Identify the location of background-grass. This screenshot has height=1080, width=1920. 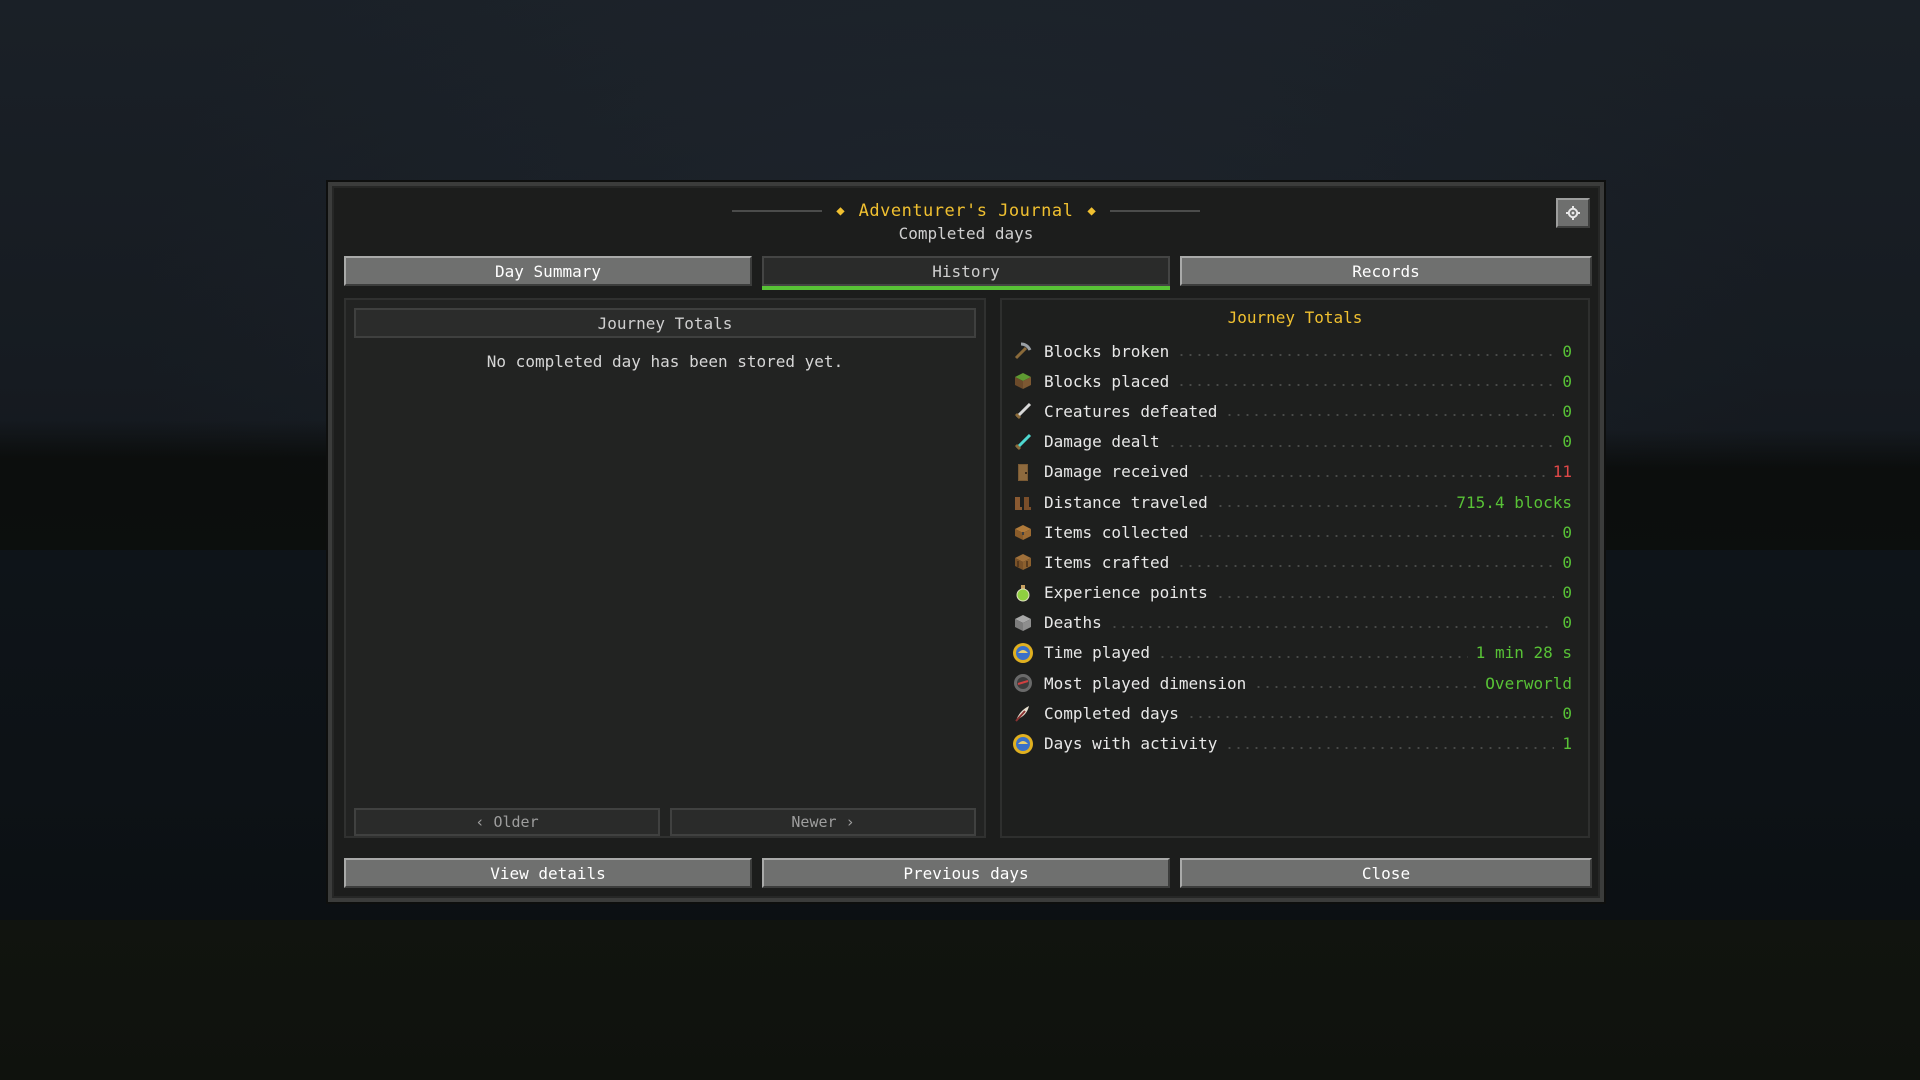
(960, 1000).